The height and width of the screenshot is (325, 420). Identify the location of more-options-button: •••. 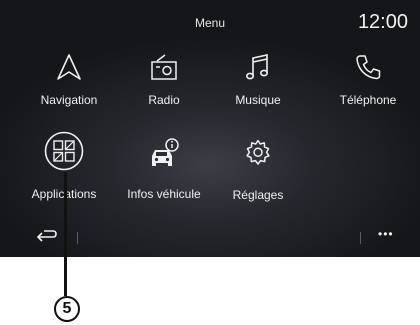
(386, 234).